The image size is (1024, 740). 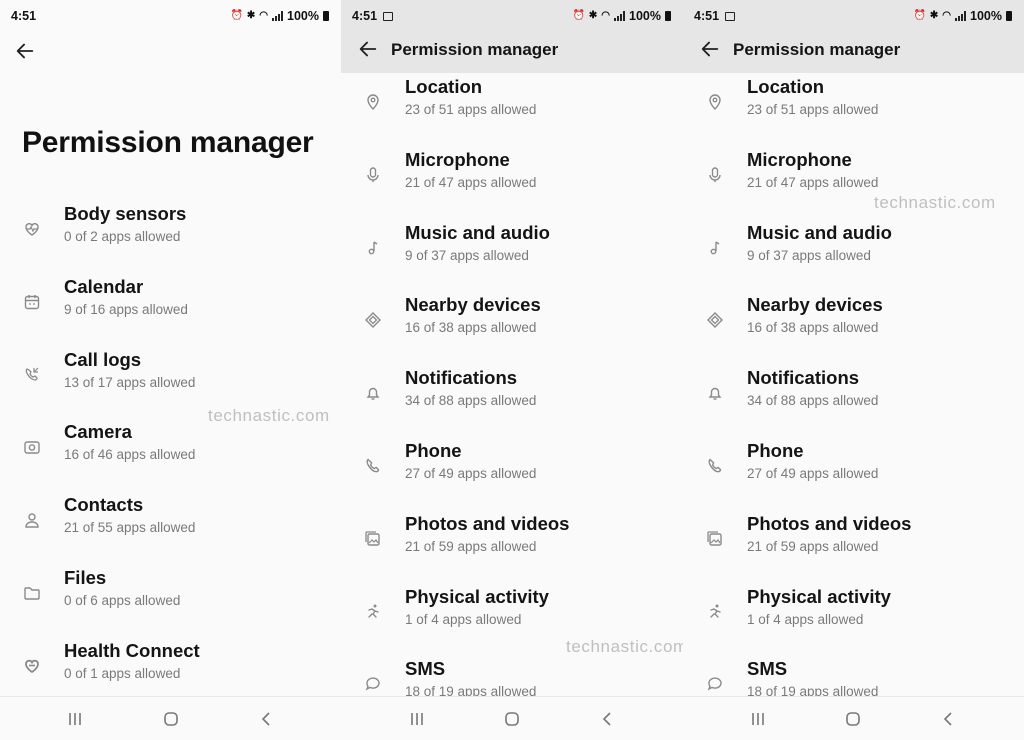 What do you see at coordinates (477, 232) in the screenshot?
I see `item-title: Music and audio` at bounding box center [477, 232].